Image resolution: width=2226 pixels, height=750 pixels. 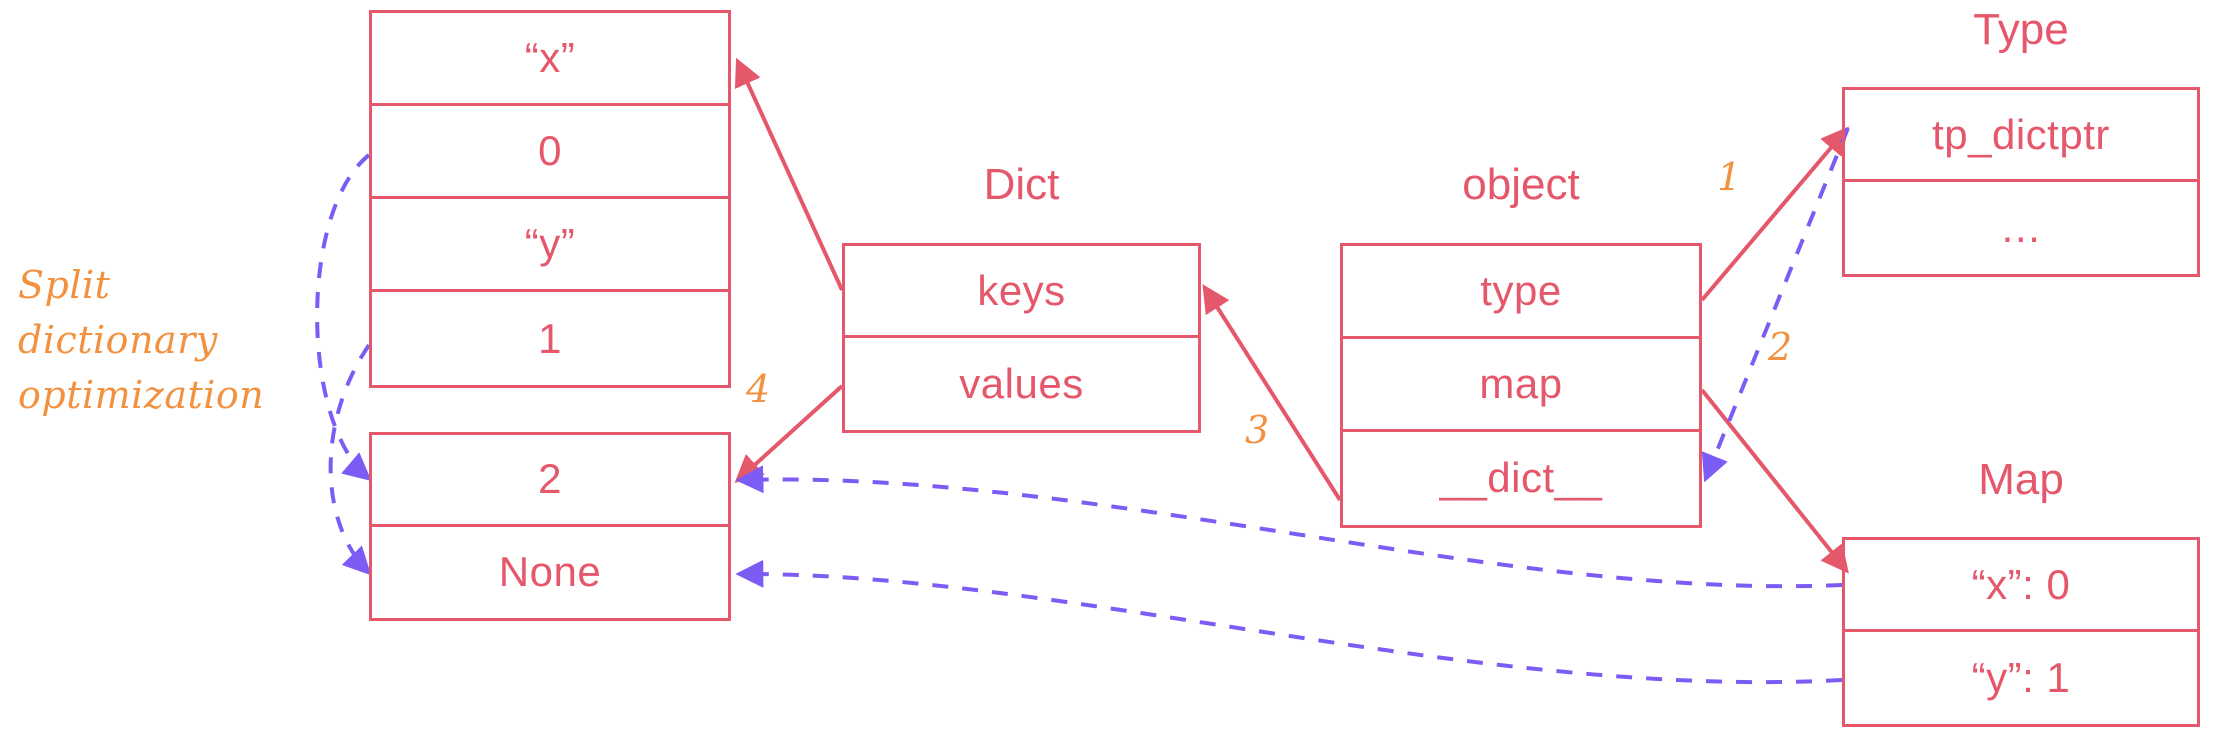 I want to click on dict-row-keys: keys, so click(x=1021, y=292).